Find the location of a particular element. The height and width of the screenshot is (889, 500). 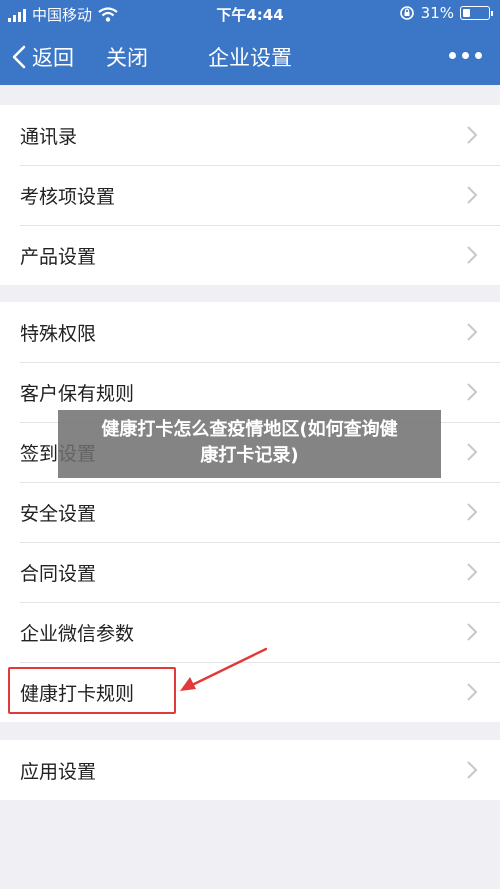

nav-bar: 返回 关闭 企业设置 is located at coordinates (250, 56).